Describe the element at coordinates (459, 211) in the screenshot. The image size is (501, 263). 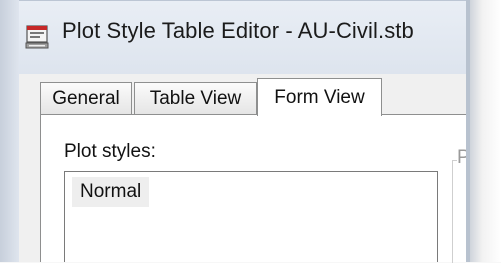
I see `properties-groupbox` at that location.